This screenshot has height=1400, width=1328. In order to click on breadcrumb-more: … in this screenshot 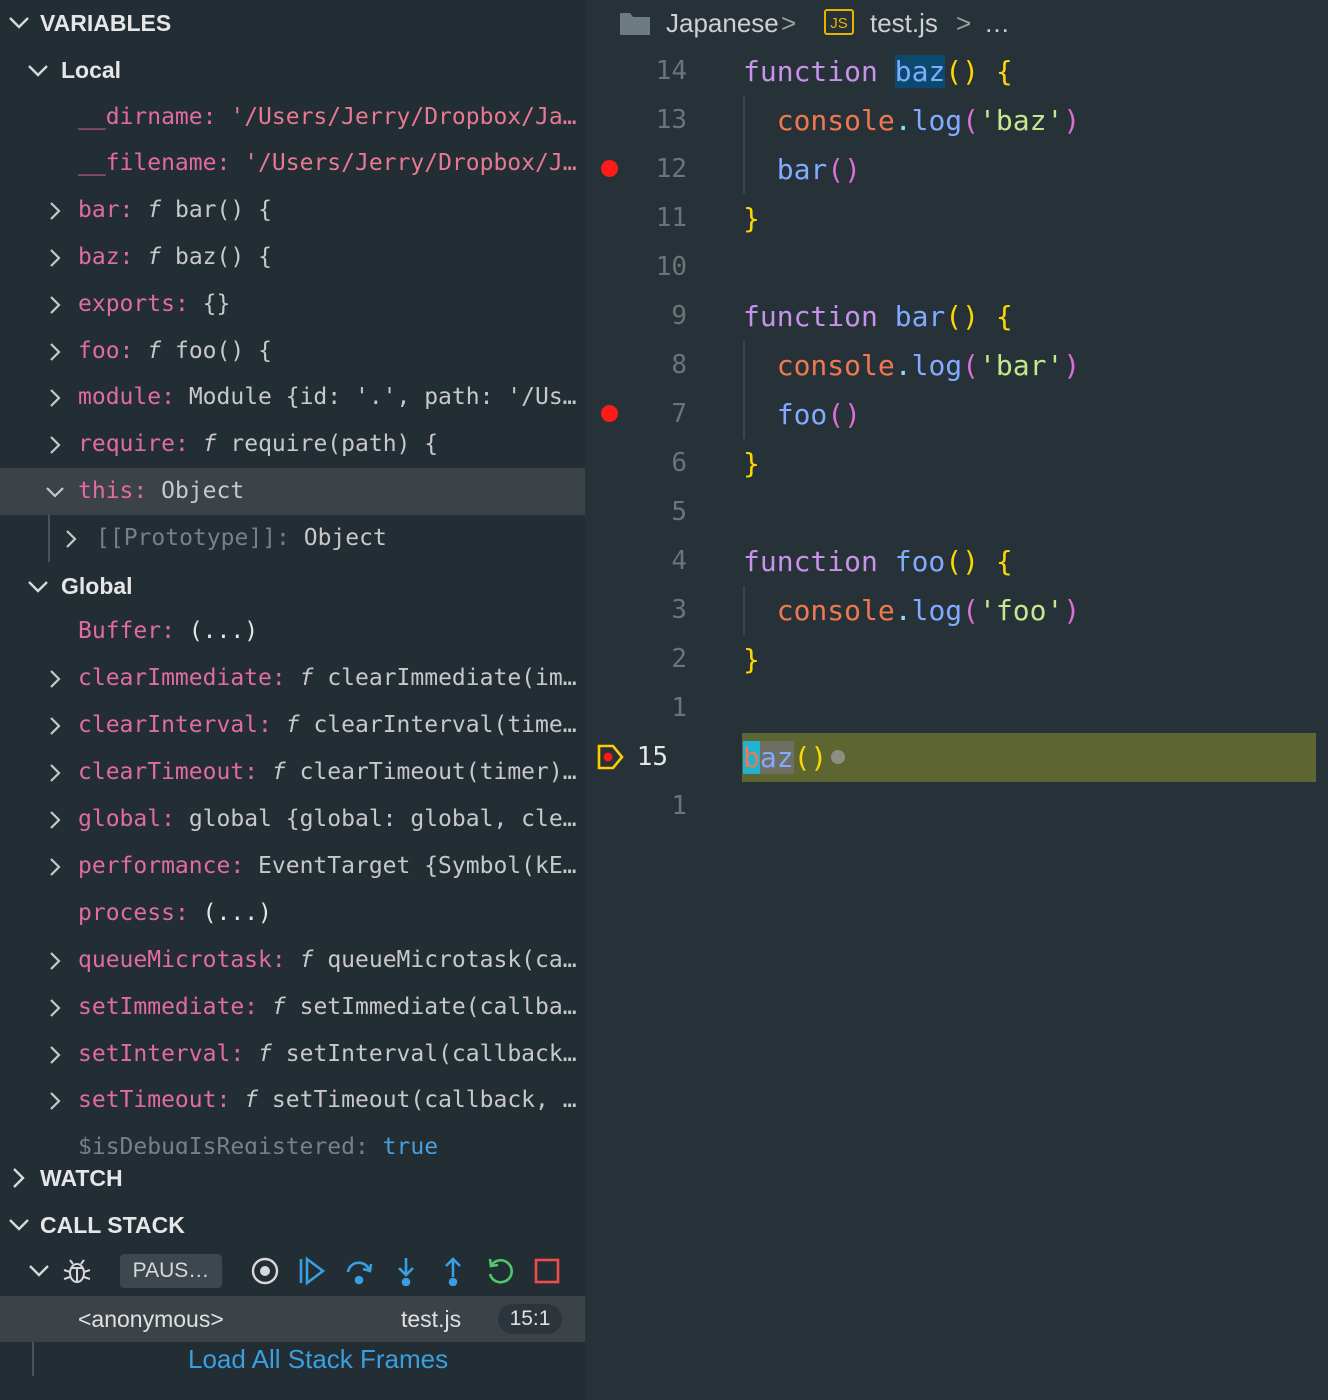, I will do `click(997, 23)`.